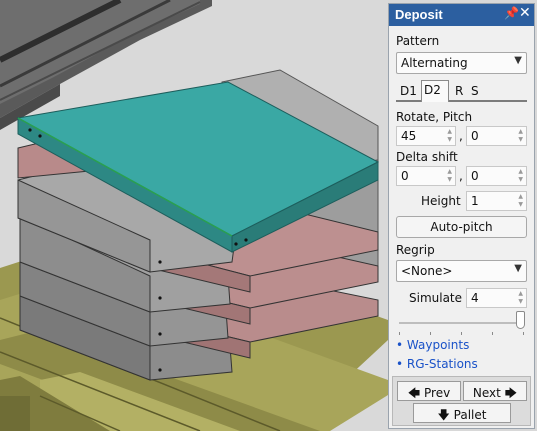 The image size is (537, 431). Describe the element at coordinates (426, 136) in the screenshot. I see `rotate-spinner: 45 ▲ ▼` at that location.